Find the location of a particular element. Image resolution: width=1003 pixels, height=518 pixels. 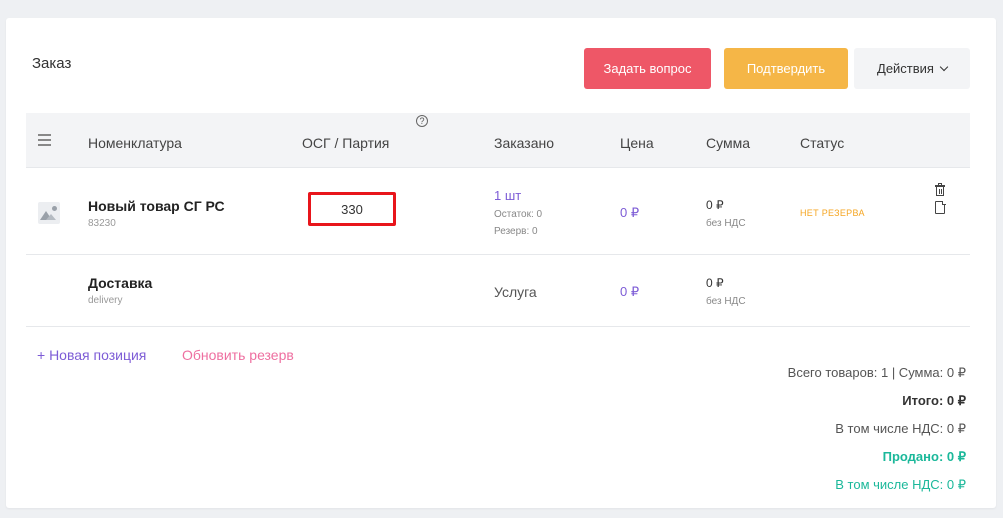

osg-batch-input is located at coordinates (352, 209).